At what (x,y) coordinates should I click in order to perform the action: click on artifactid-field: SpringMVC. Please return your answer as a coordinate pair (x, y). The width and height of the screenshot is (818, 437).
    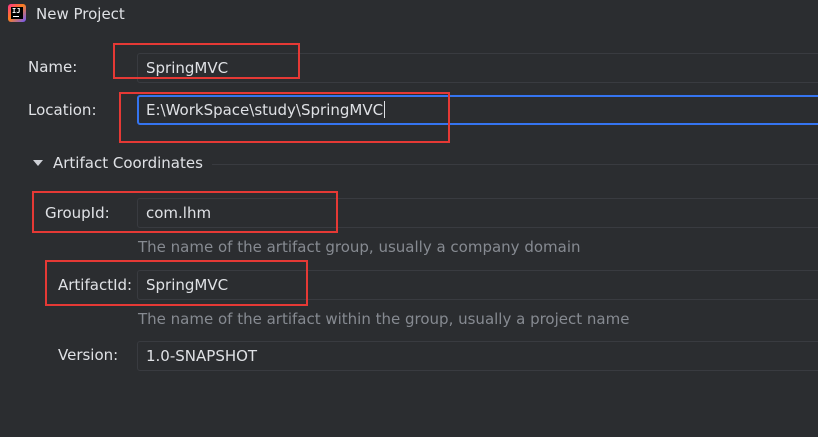
    Looking at the image, I should click on (477, 285).